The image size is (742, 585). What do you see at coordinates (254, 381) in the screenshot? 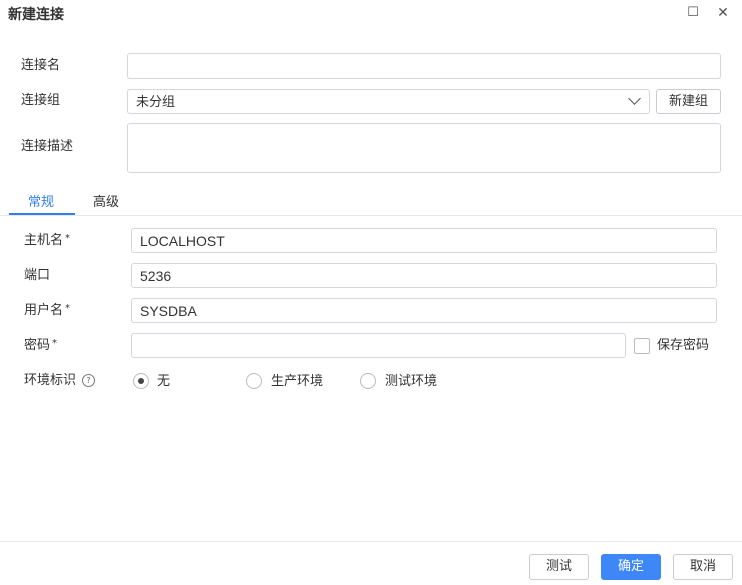
I see `env-radio-production` at bounding box center [254, 381].